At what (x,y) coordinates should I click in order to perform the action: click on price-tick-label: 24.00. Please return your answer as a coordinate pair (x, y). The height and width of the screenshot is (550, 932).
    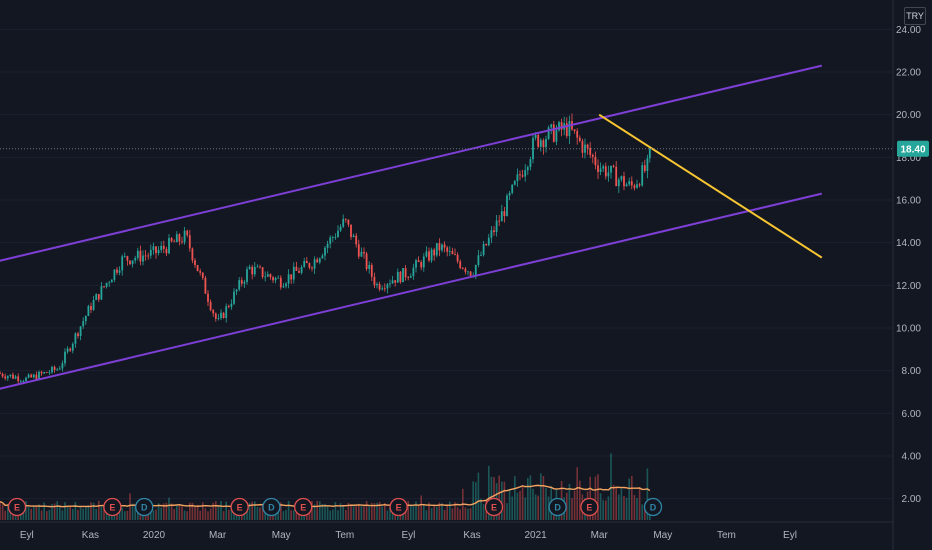
    Looking at the image, I should click on (908, 30).